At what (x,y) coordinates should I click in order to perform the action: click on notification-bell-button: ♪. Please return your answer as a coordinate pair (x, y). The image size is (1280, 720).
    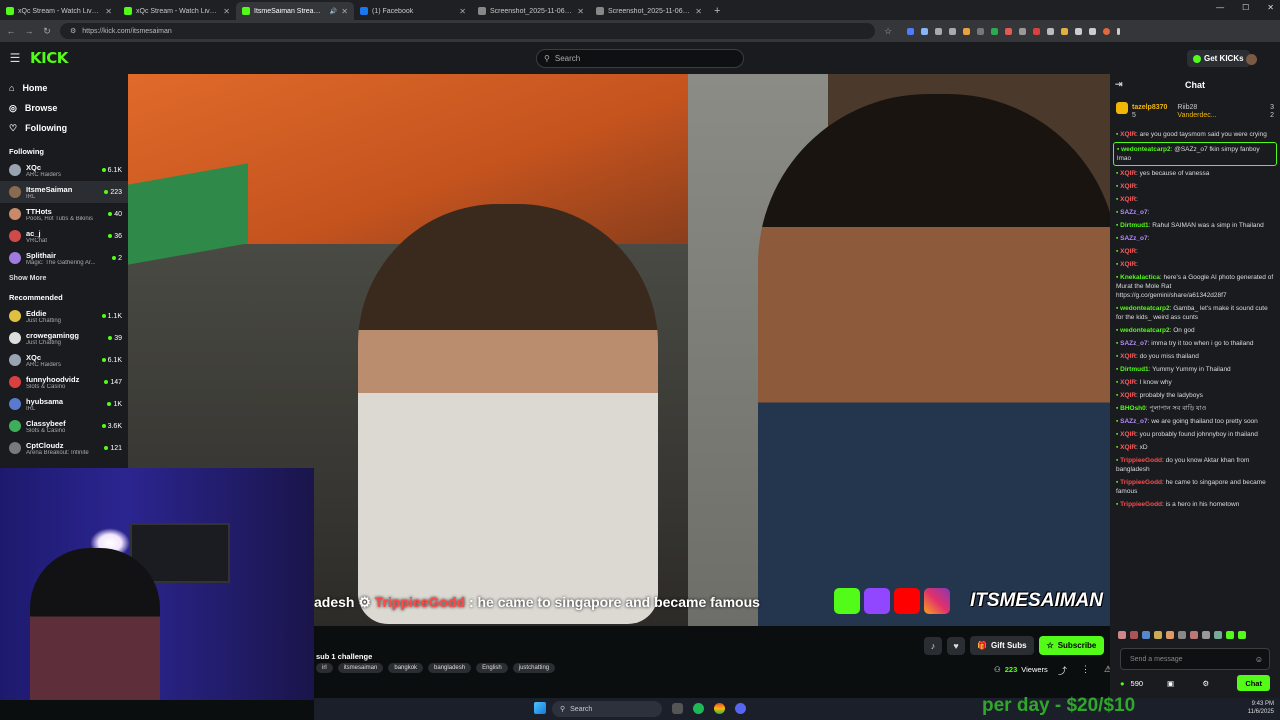
    Looking at the image, I should click on (933, 645).